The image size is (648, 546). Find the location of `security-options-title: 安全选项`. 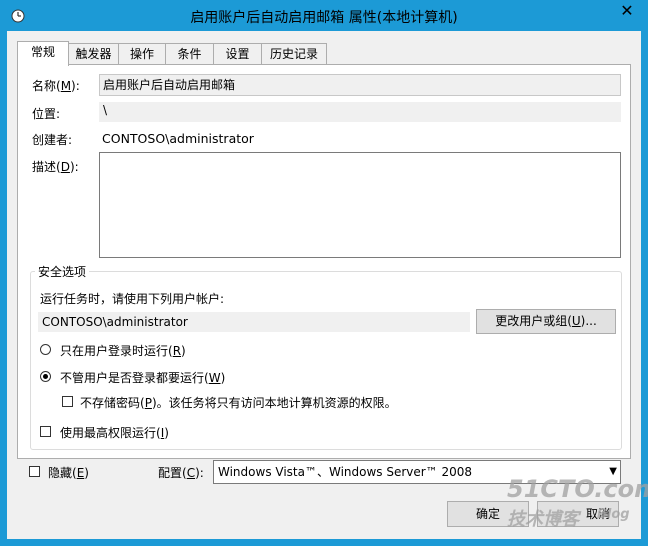

security-options-title: 安全选项 is located at coordinates (62, 271).